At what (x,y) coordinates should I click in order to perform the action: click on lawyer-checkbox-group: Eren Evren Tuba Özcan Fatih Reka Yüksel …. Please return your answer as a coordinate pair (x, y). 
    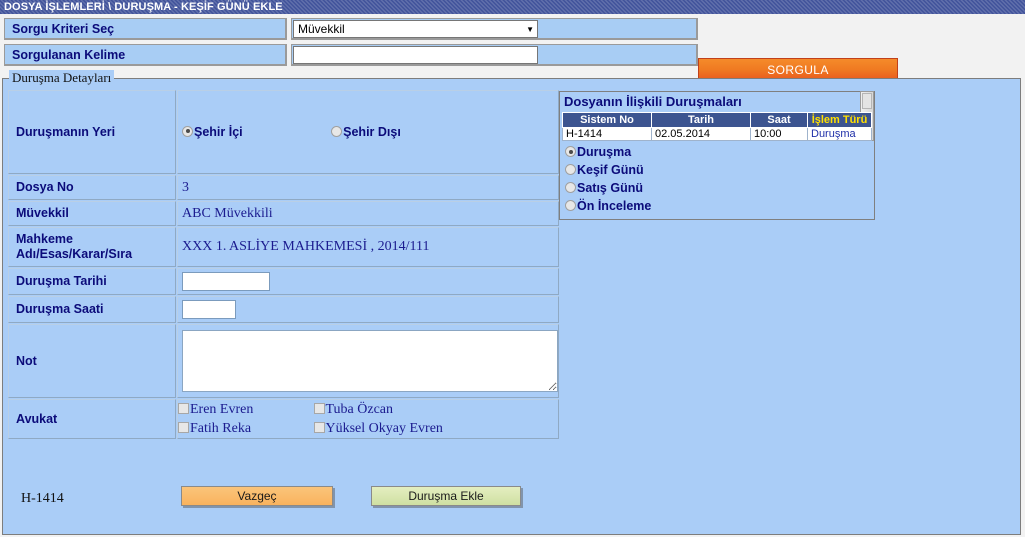
    Looking at the image, I should click on (368, 419).